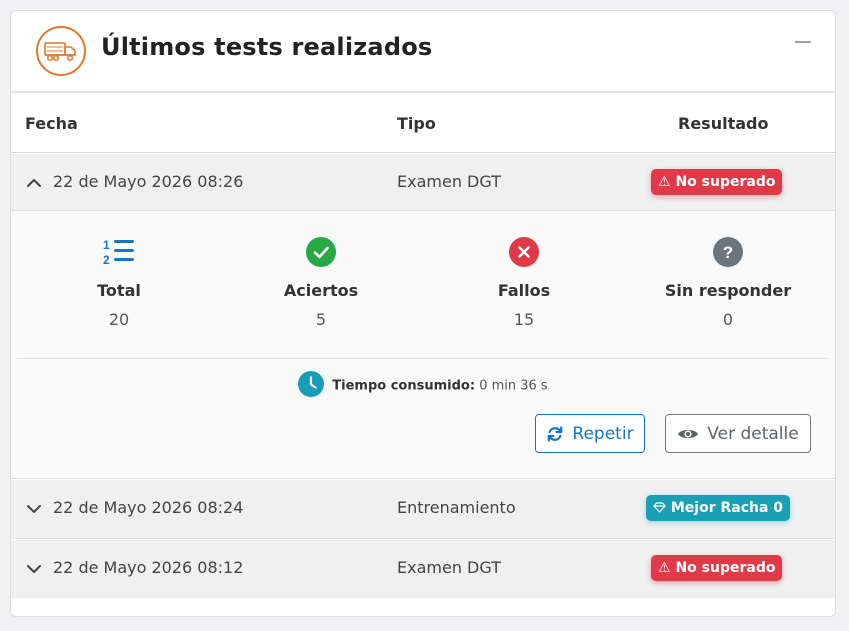 This screenshot has width=849, height=631. Describe the element at coordinates (727, 508) in the screenshot. I see `status-badge-label: Mejor Racha 0` at that location.